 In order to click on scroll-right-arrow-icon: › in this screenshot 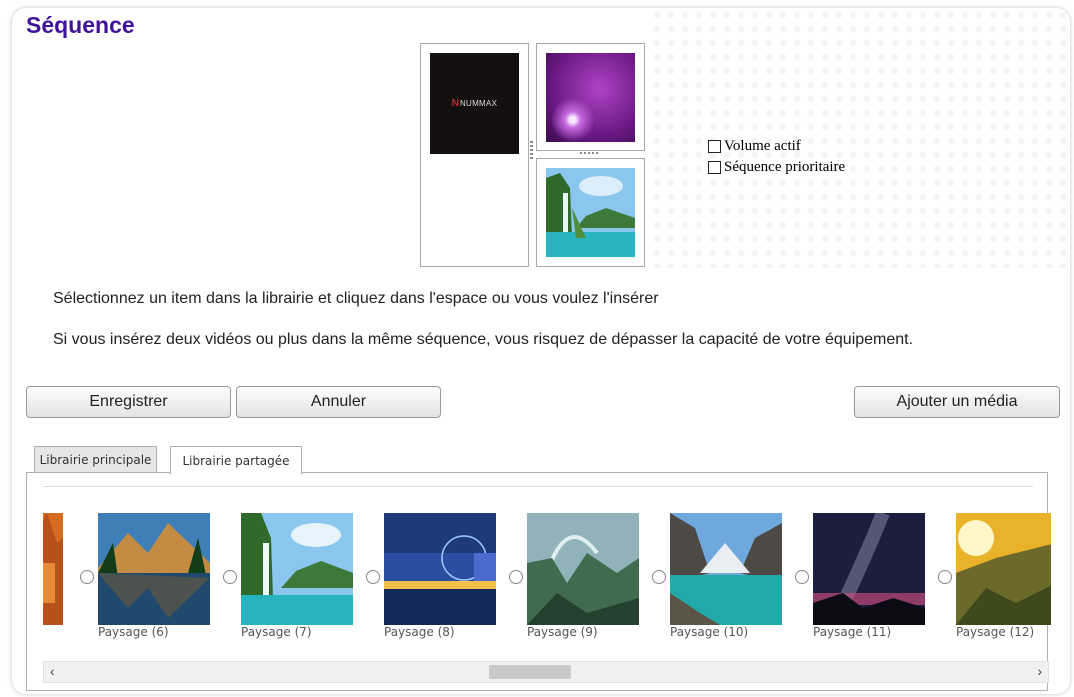, I will do `click(1039, 671)`.